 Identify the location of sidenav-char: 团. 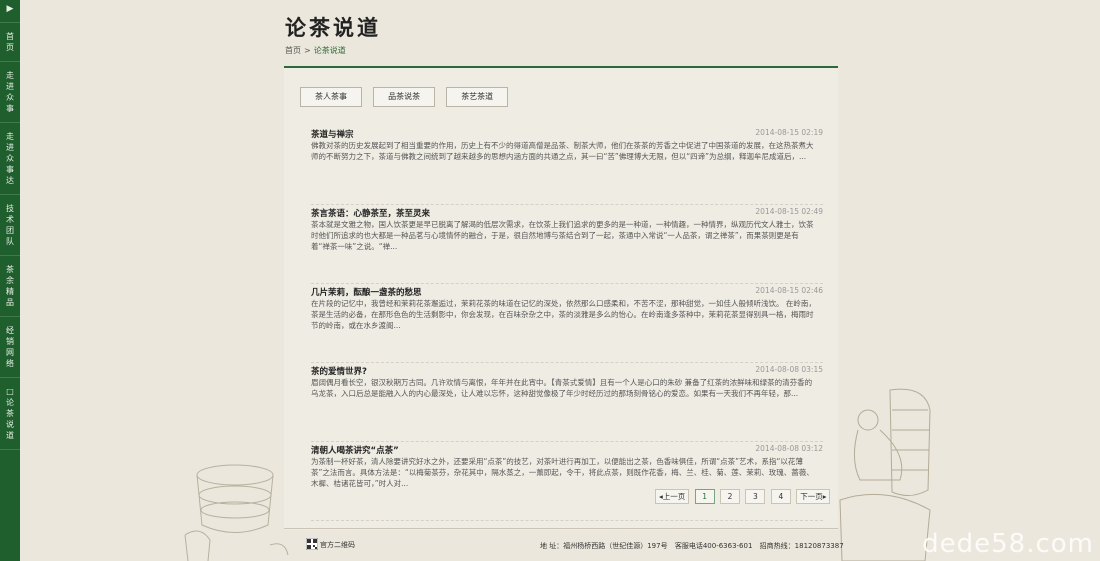
(10, 230).